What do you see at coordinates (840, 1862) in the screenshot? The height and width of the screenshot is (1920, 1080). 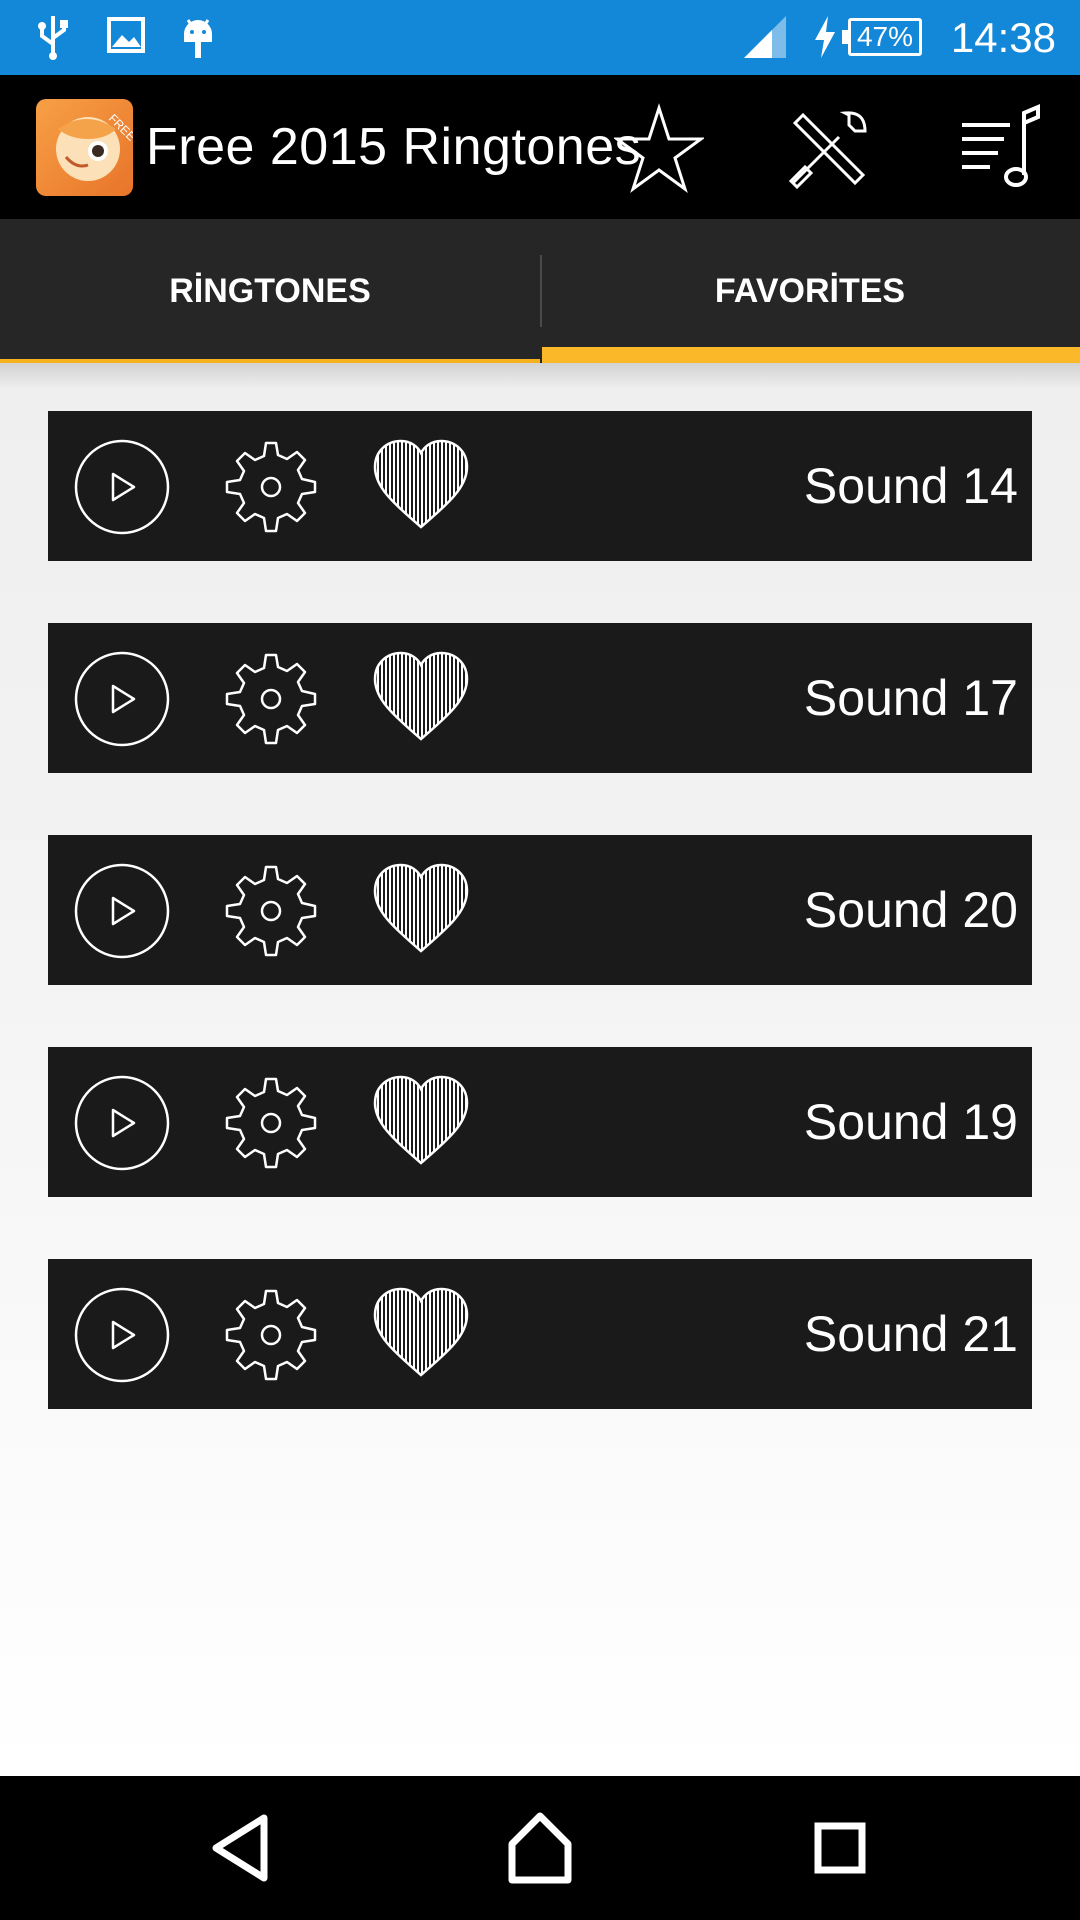 I see `recents-icon` at bounding box center [840, 1862].